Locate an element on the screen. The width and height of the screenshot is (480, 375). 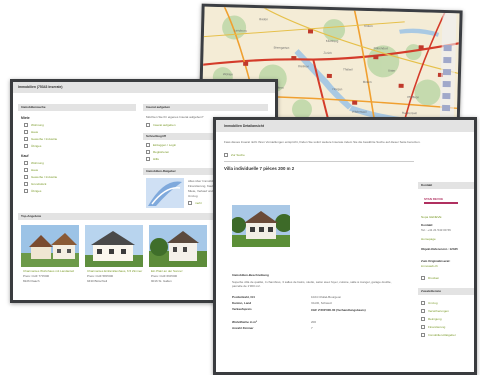
ratgeber-more-link: mehr is located at coordinates (198, 203).